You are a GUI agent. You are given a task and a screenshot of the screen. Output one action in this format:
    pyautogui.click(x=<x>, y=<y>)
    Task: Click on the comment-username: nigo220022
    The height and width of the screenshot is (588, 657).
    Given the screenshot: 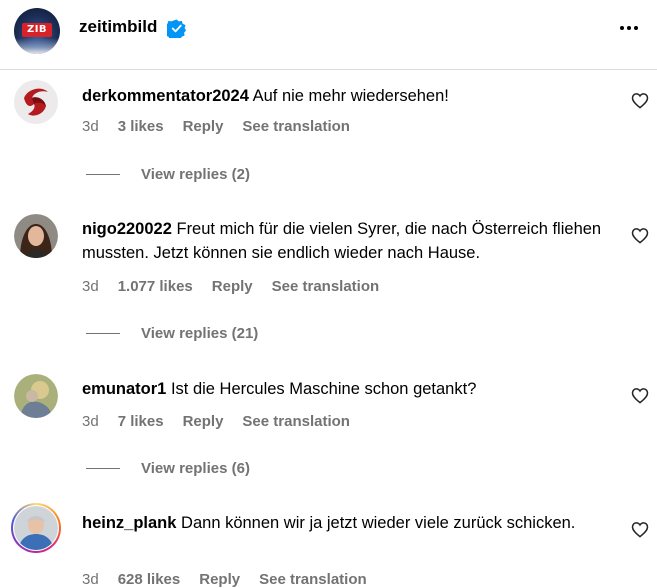 What is the action you would take?
    pyautogui.click(x=127, y=229)
    